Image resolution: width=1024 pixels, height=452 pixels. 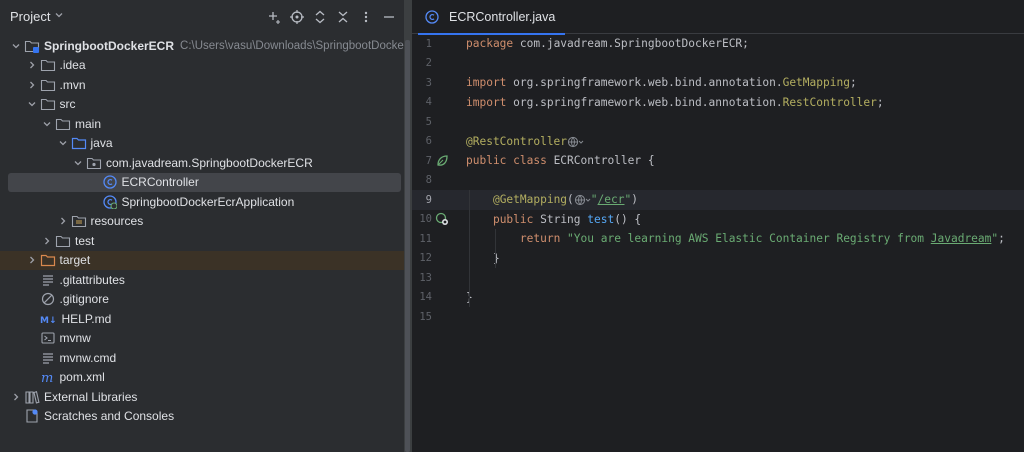 What do you see at coordinates (343, 17) in the screenshot?
I see `collapse-all-icon` at bounding box center [343, 17].